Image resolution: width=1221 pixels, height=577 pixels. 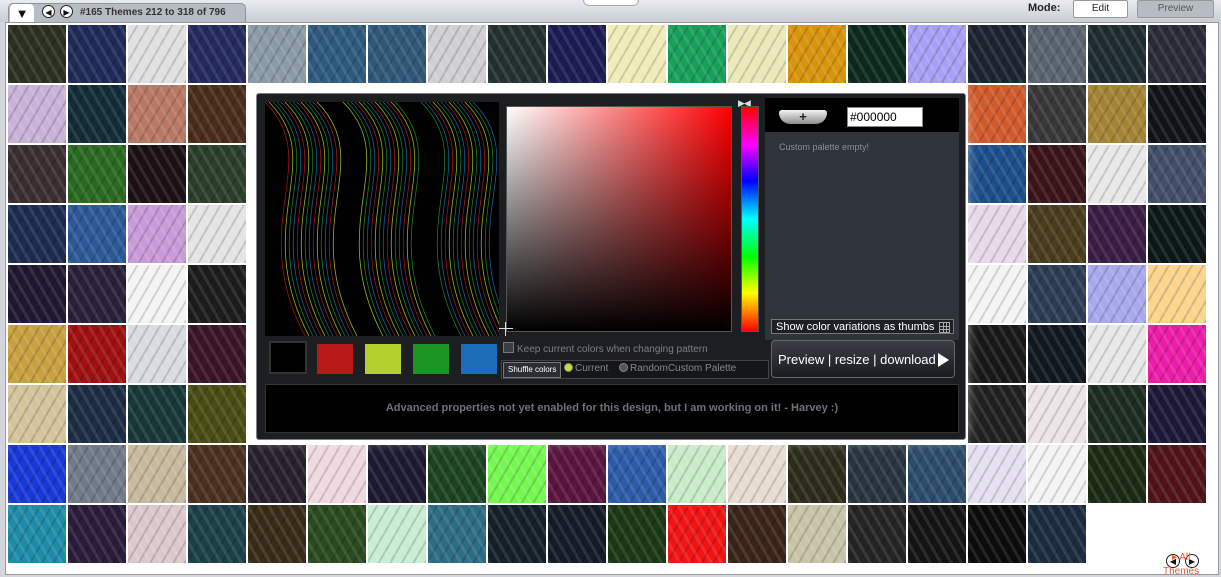 What do you see at coordinates (862, 326) in the screenshot?
I see `show-variations-button: Show color variations as thumbs` at bounding box center [862, 326].